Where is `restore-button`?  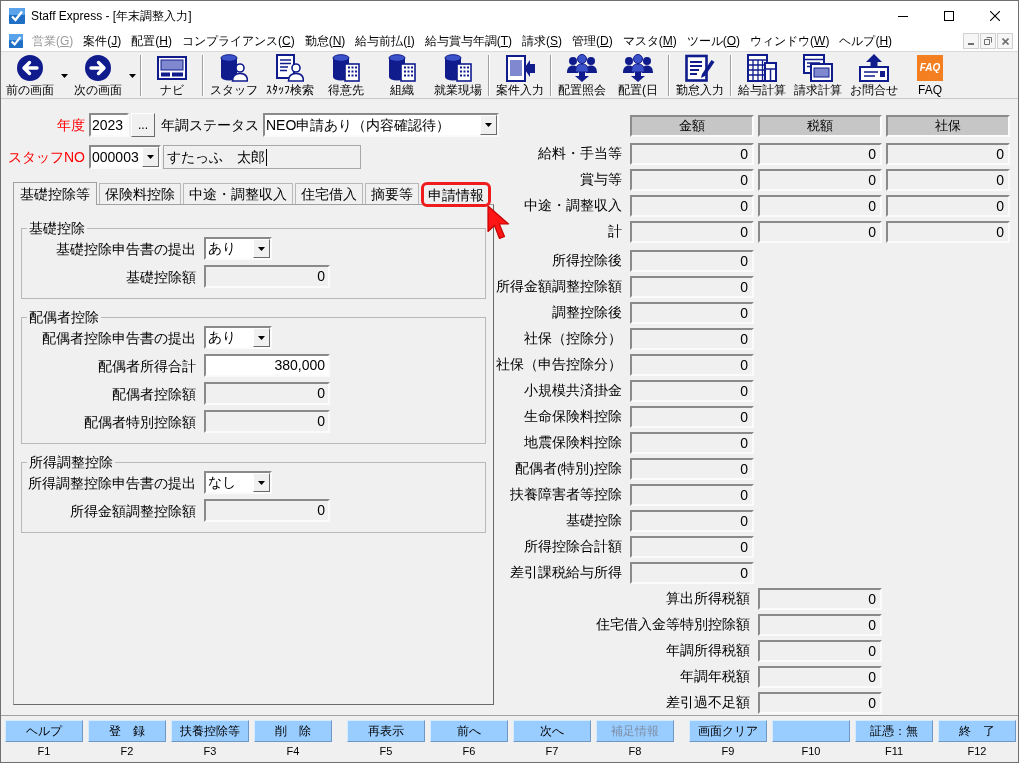 restore-button is located at coordinates (988, 41).